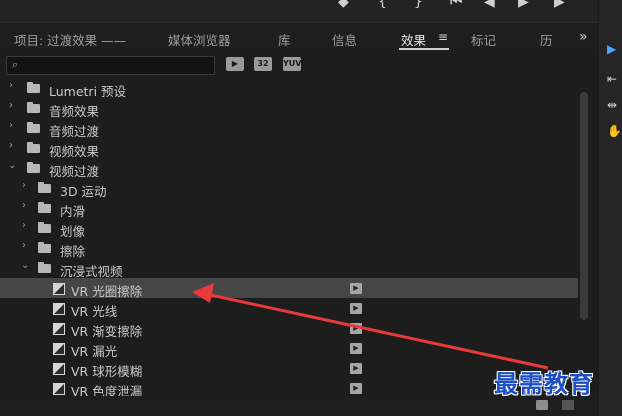 The height and width of the screenshot is (416, 622). Describe the element at coordinates (544, 383) in the screenshot. I see `watermark-logo: 最需教育` at that location.